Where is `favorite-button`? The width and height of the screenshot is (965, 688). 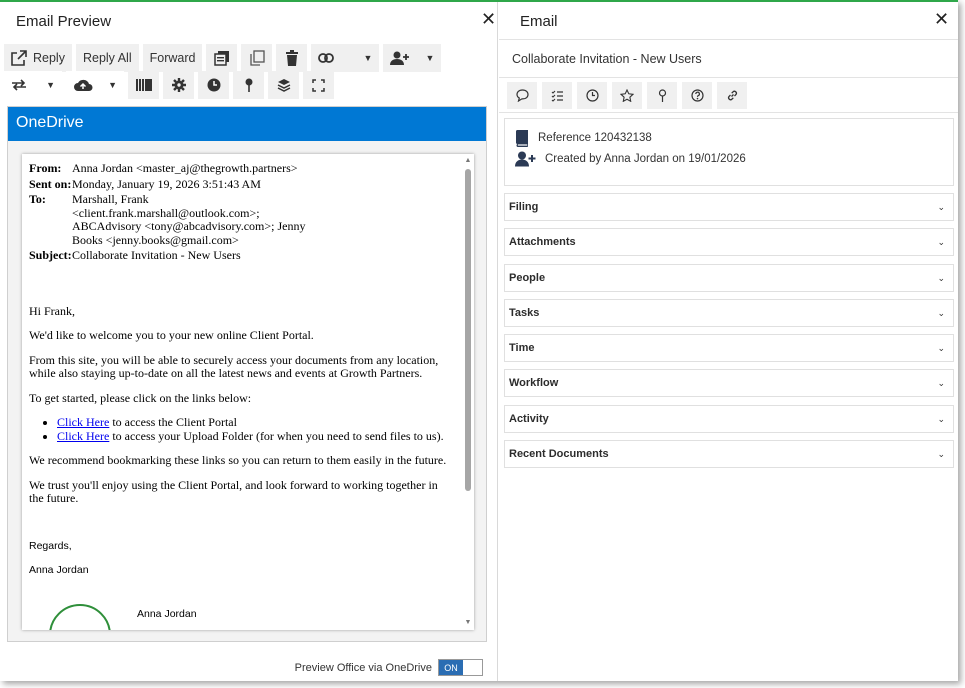 favorite-button is located at coordinates (627, 95).